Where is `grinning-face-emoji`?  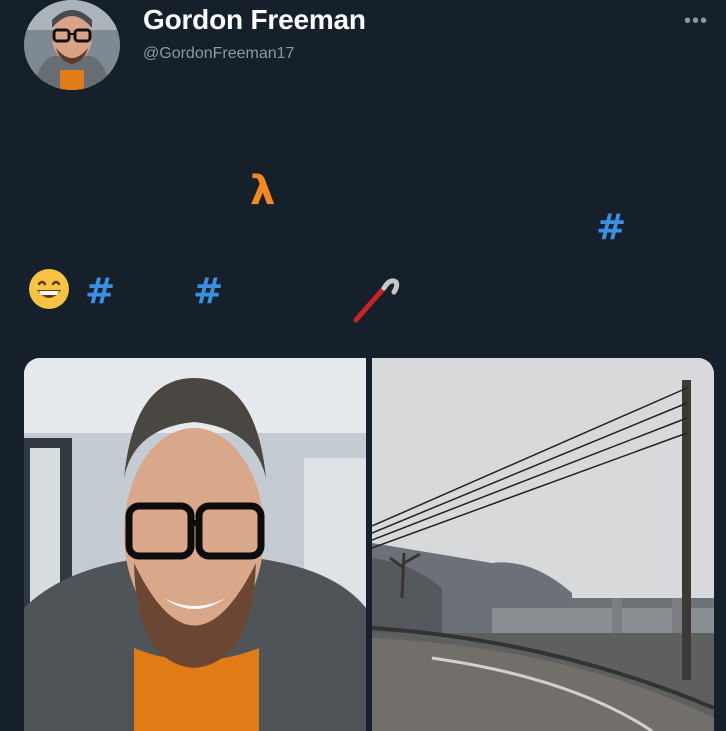
grinning-face-emoji is located at coordinates (49, 289).